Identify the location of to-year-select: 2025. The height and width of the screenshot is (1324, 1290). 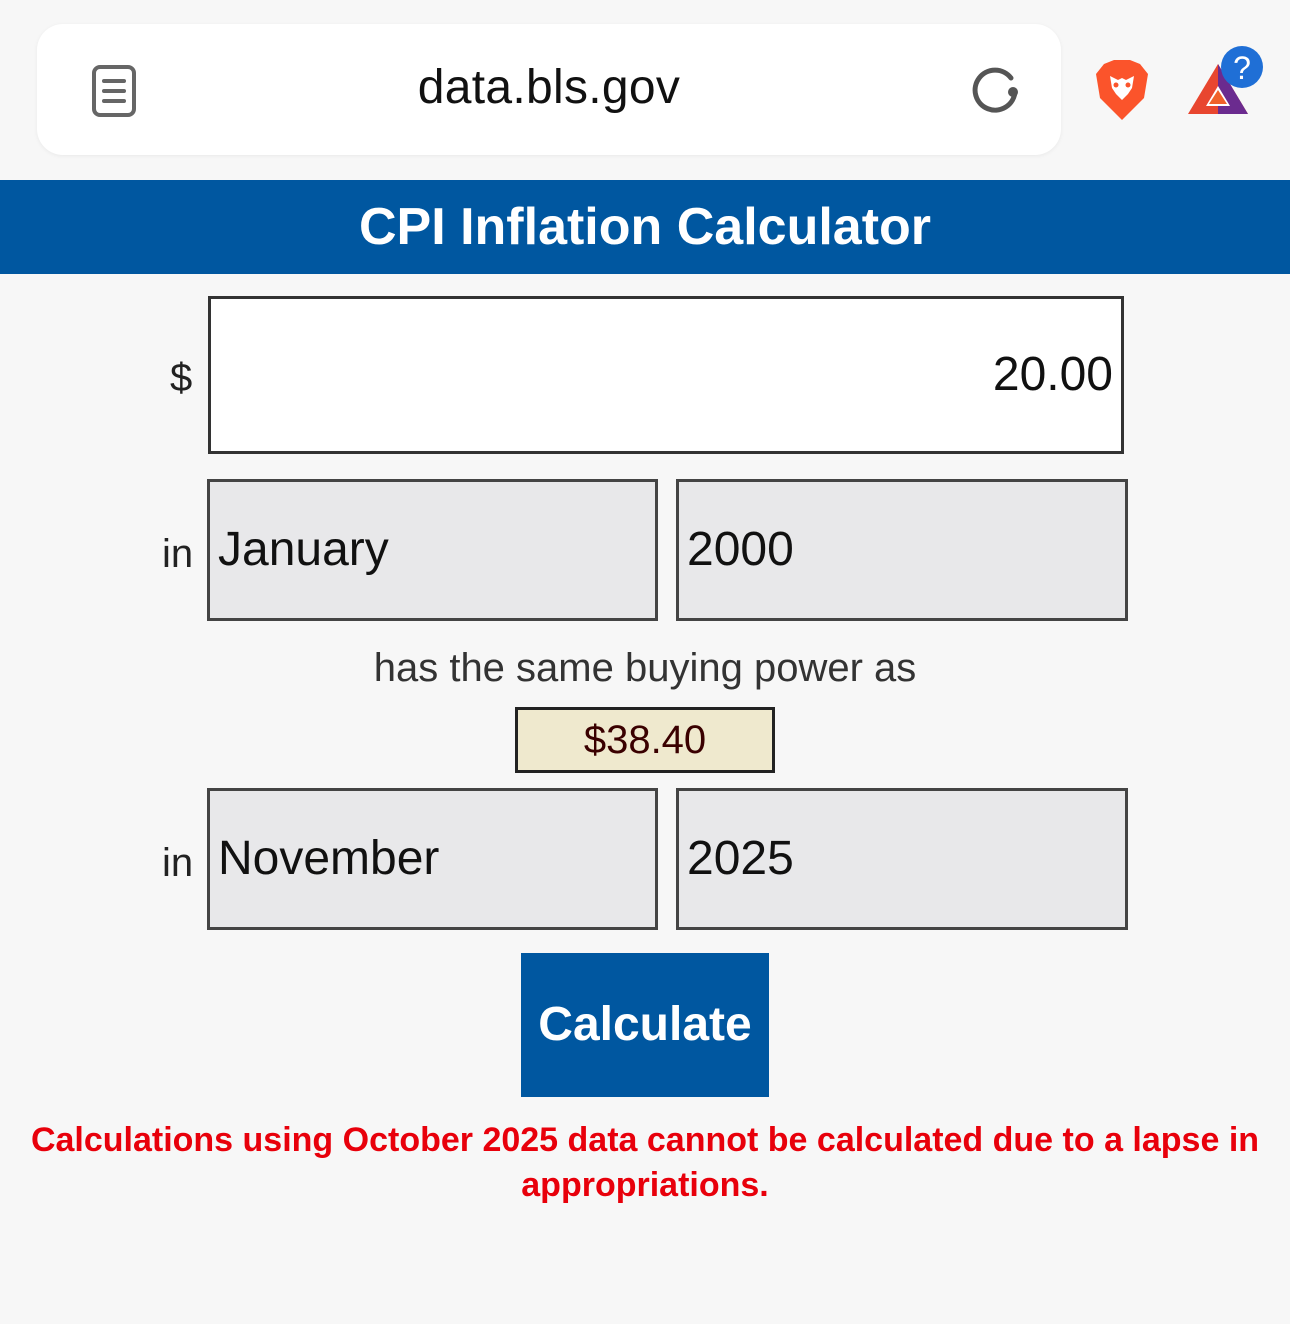
(902, 859).